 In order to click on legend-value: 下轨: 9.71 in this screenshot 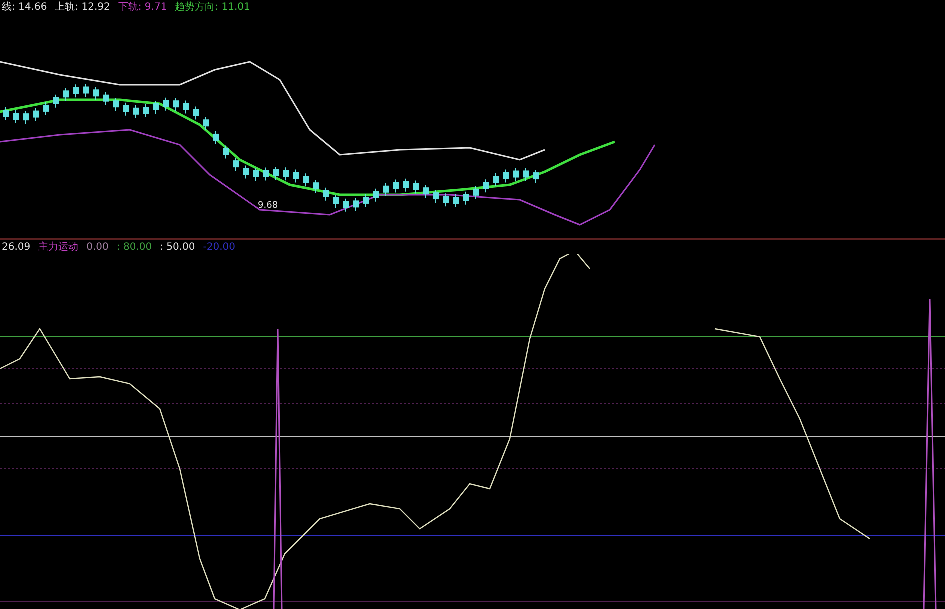, I will do `click(143, 7)`.